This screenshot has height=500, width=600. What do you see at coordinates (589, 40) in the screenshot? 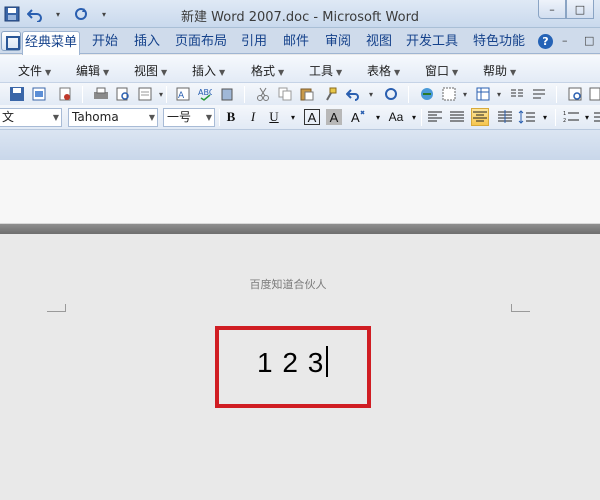
I see `doc-maximize-button: □` at bounding box center [589, 40].